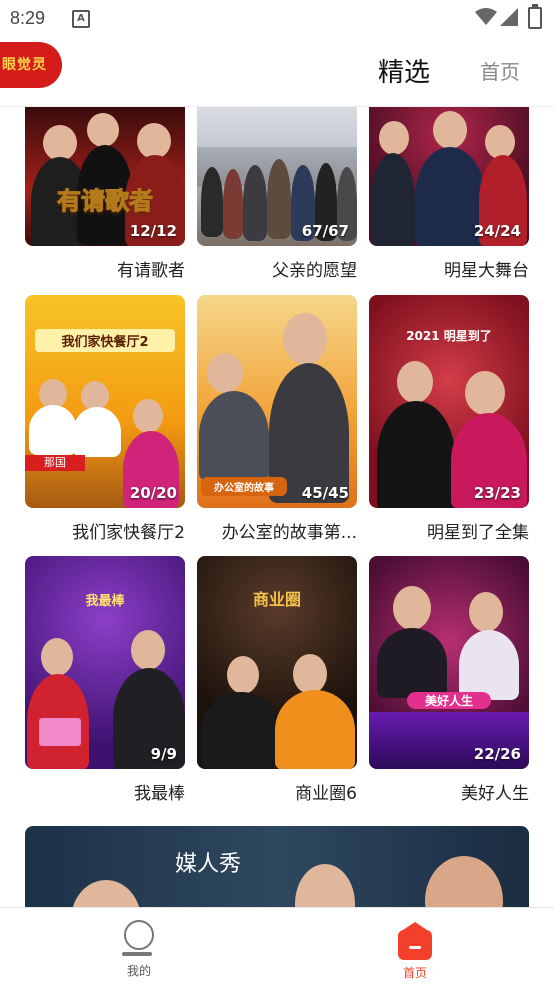  Describe the element at coordinates (163, 754) in the screenshot. I see `episode-count: 9/9` at that location.